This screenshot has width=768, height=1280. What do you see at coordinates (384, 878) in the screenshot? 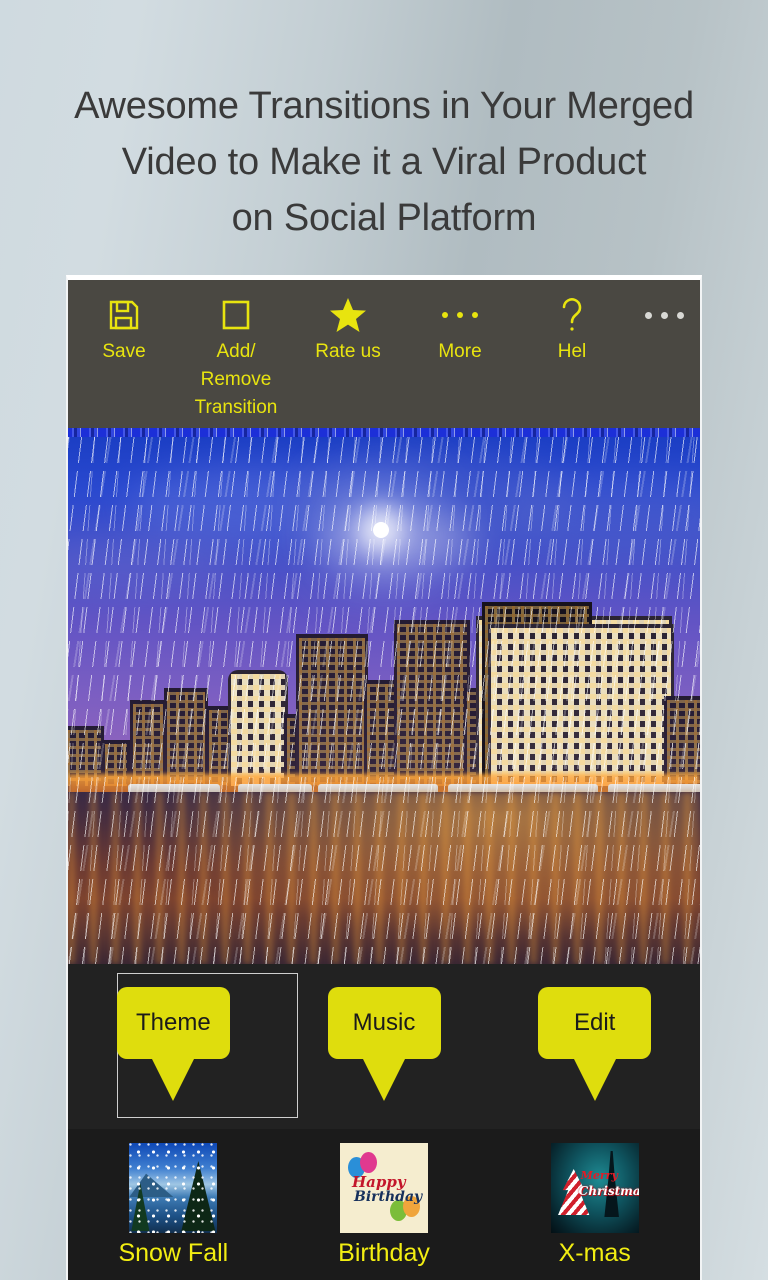
I see `water-reflections` at bounding box center [384, 878].